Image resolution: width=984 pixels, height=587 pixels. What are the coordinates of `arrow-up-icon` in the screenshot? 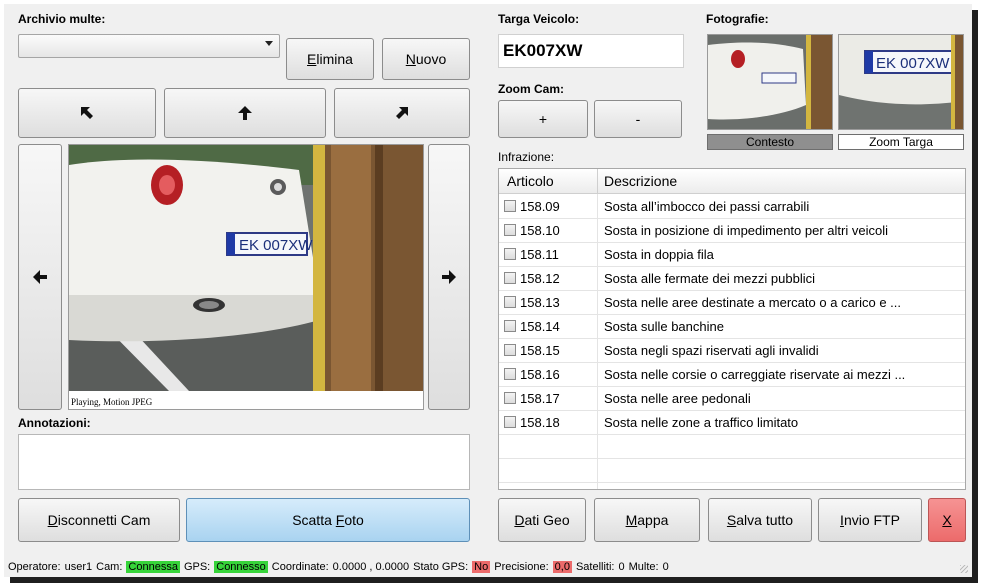 It's located at (245, 113).